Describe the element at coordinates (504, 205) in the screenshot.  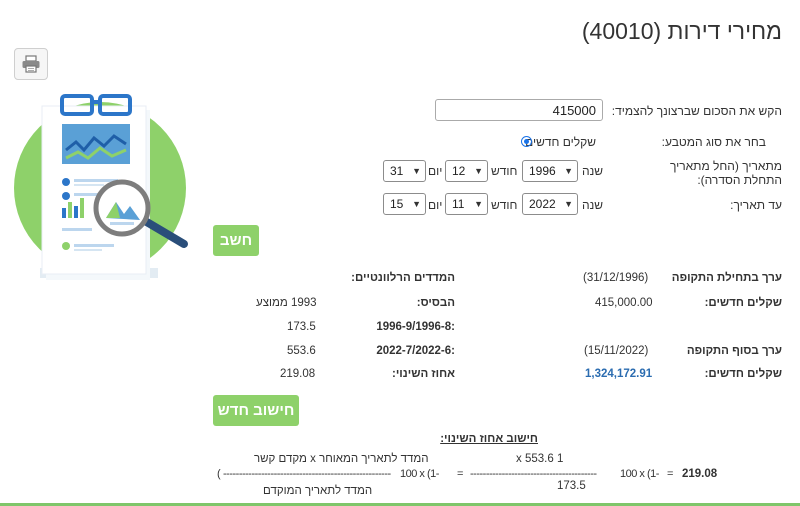
I see `to-month-label: חודש` at that location.